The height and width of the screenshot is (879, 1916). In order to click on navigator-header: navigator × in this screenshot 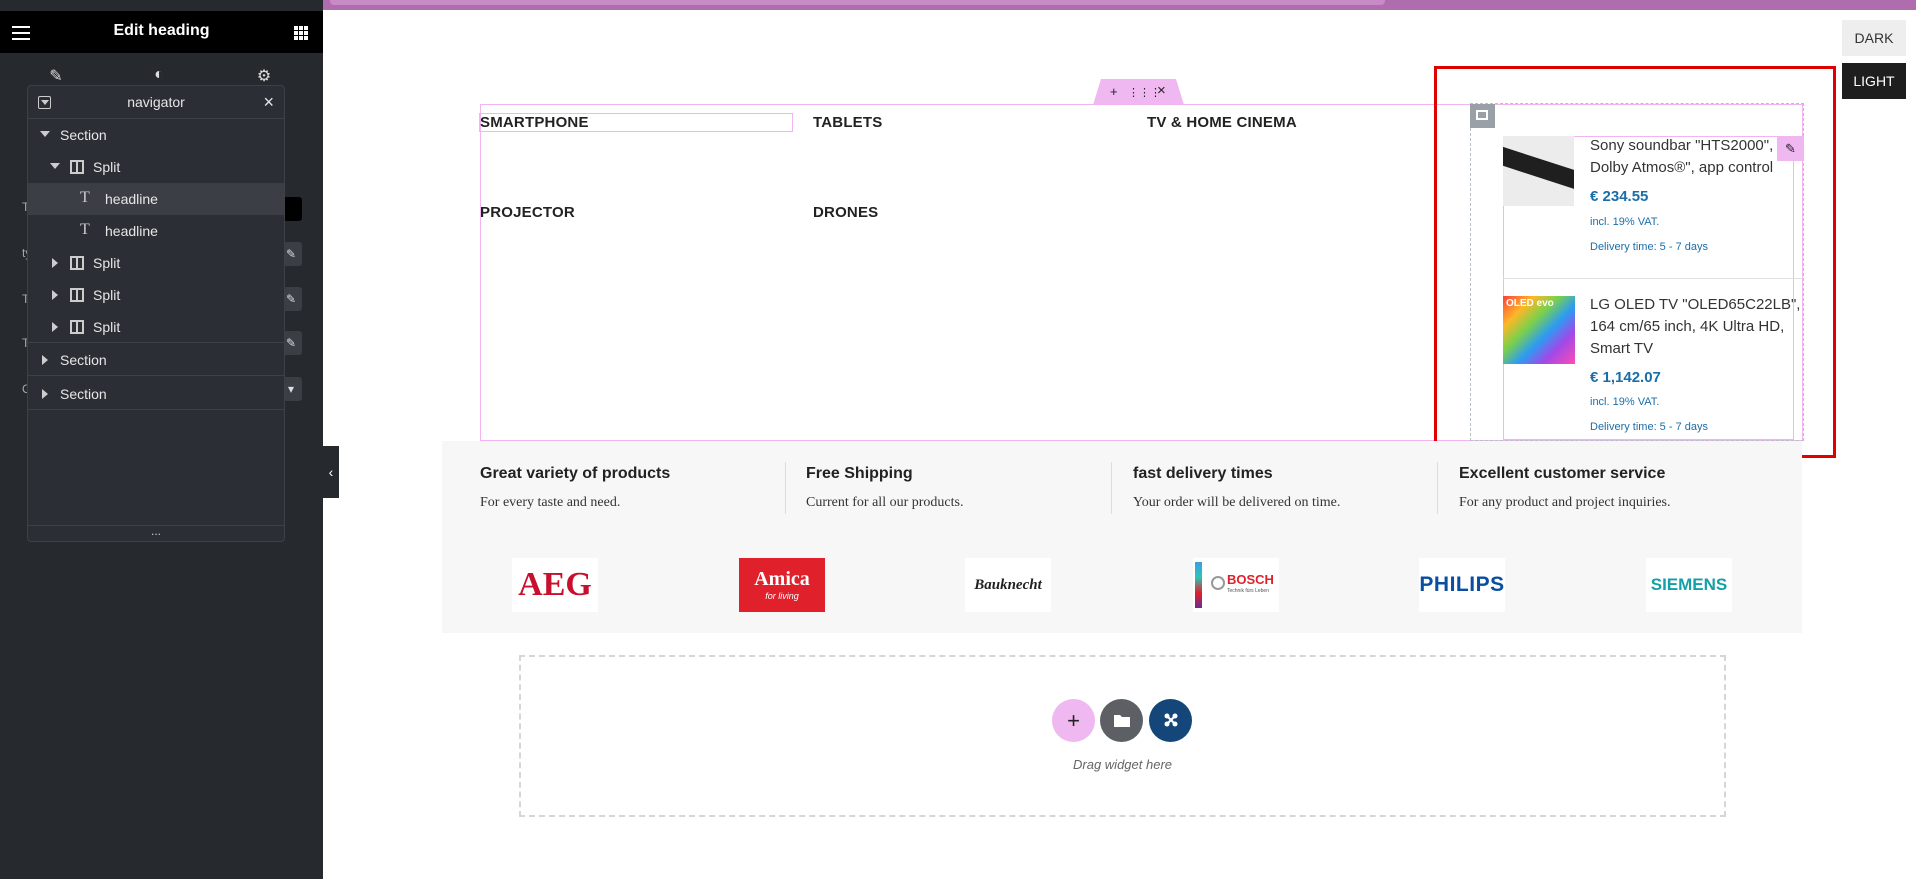, I will do `click(156, 102)`.